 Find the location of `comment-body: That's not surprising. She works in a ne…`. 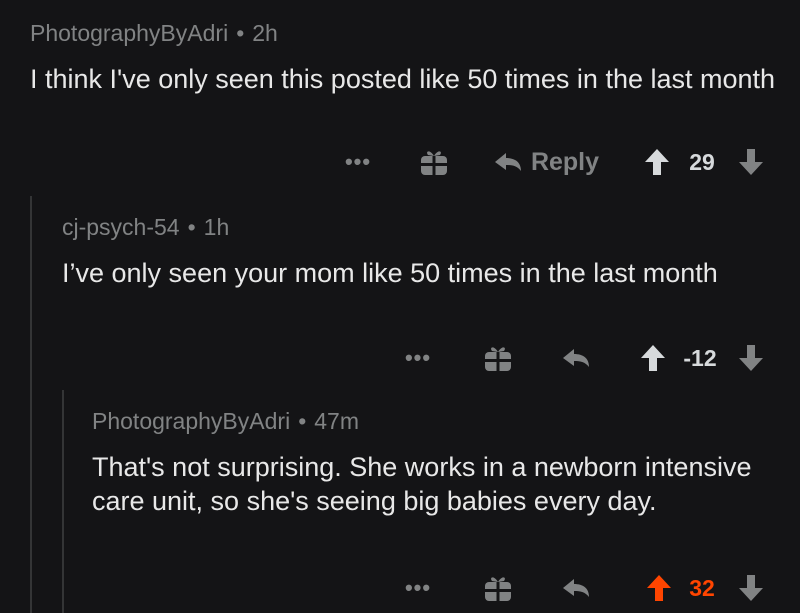

comment-body: That's not surprising. She works in a ne… is located at coordinates (422, 484).